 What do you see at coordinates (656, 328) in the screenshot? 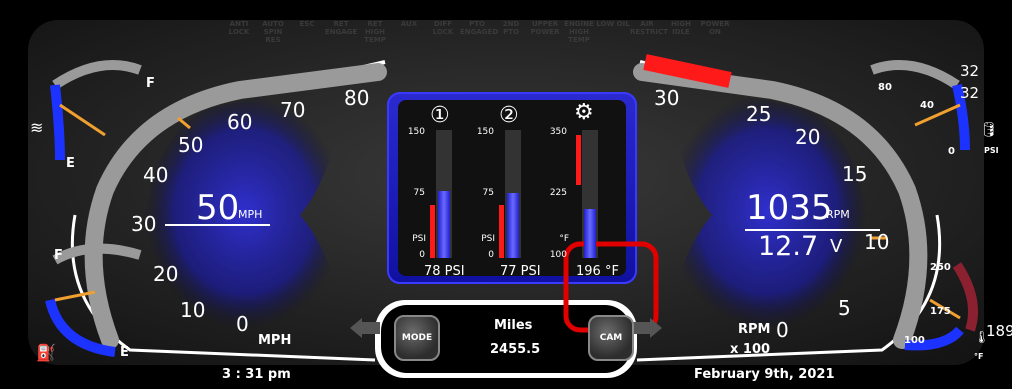
I see `next-arrow-icon` at bounding box center [656, 328].